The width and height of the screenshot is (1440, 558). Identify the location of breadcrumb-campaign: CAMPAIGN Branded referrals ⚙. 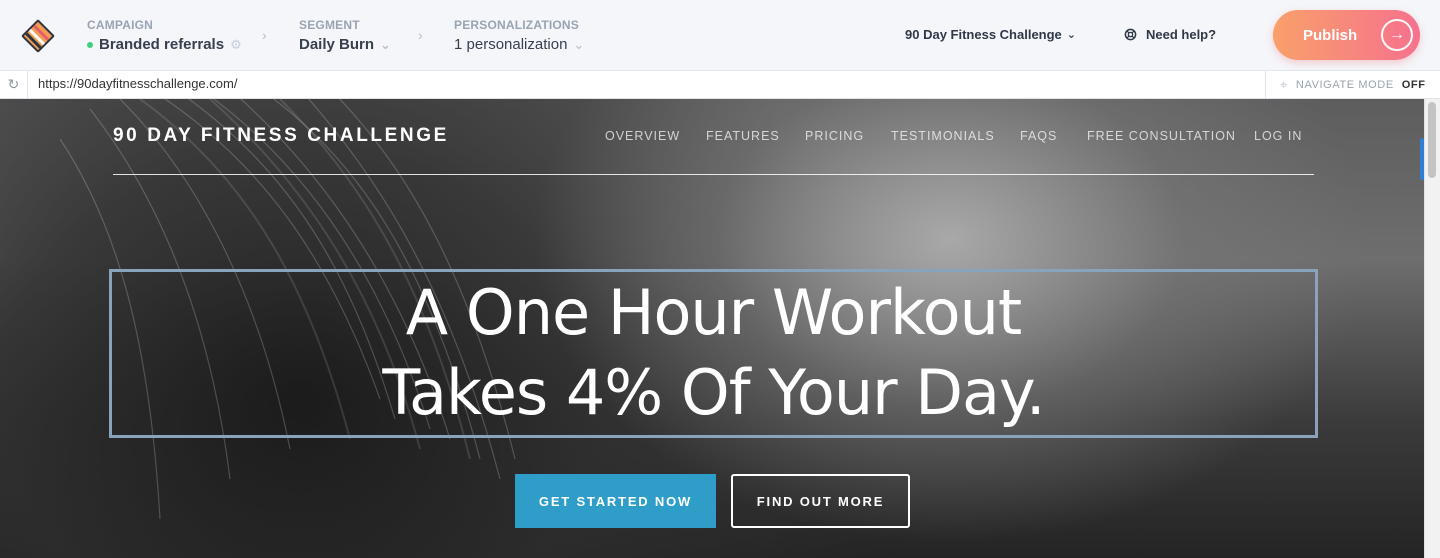
(164, 35).